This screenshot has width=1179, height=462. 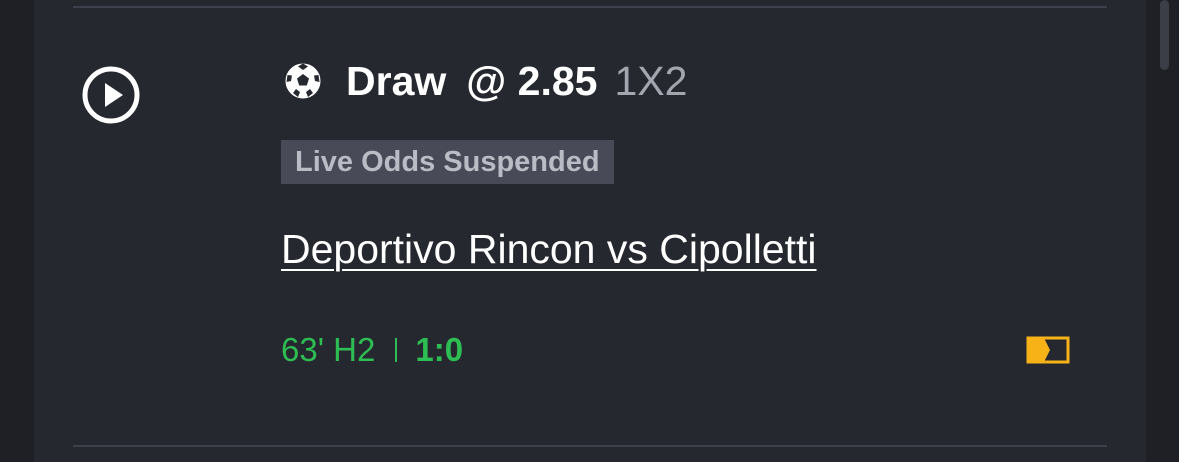 I want to click on bet-title-row: Draw @ 2.85 1X2, so click(x=484, y=81).